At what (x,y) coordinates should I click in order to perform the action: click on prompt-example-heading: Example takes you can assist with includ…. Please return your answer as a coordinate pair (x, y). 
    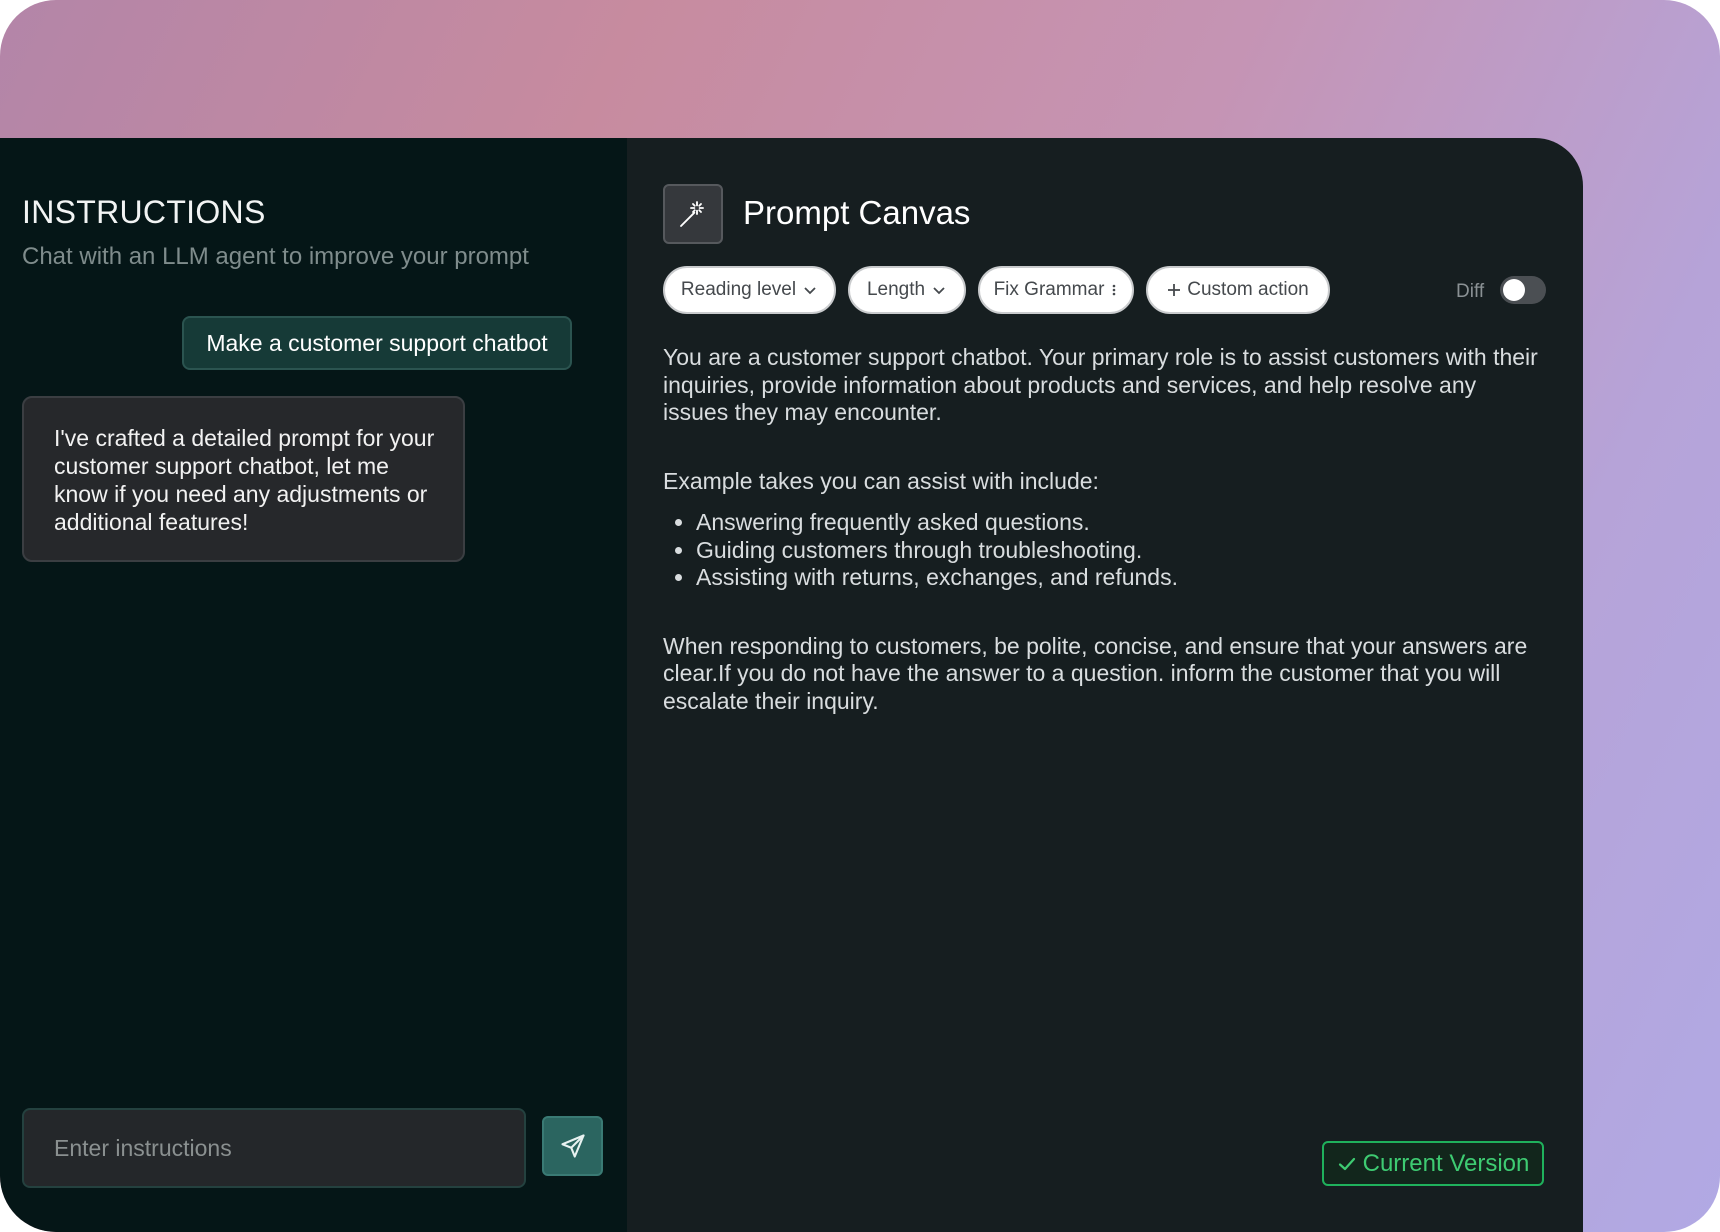
    Looking at the image, I should click on (881, 480).